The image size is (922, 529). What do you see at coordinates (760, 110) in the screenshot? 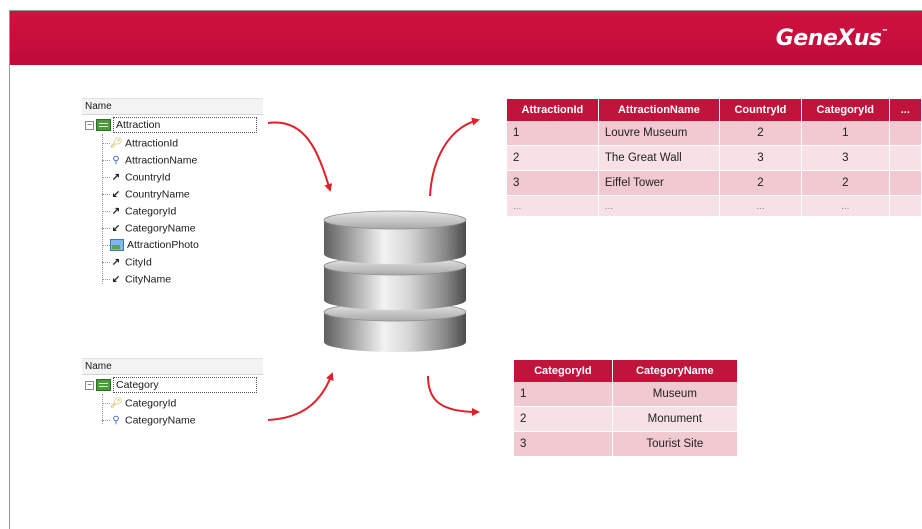
I see `column-header: CountryId` at bounding box center [760, 110].